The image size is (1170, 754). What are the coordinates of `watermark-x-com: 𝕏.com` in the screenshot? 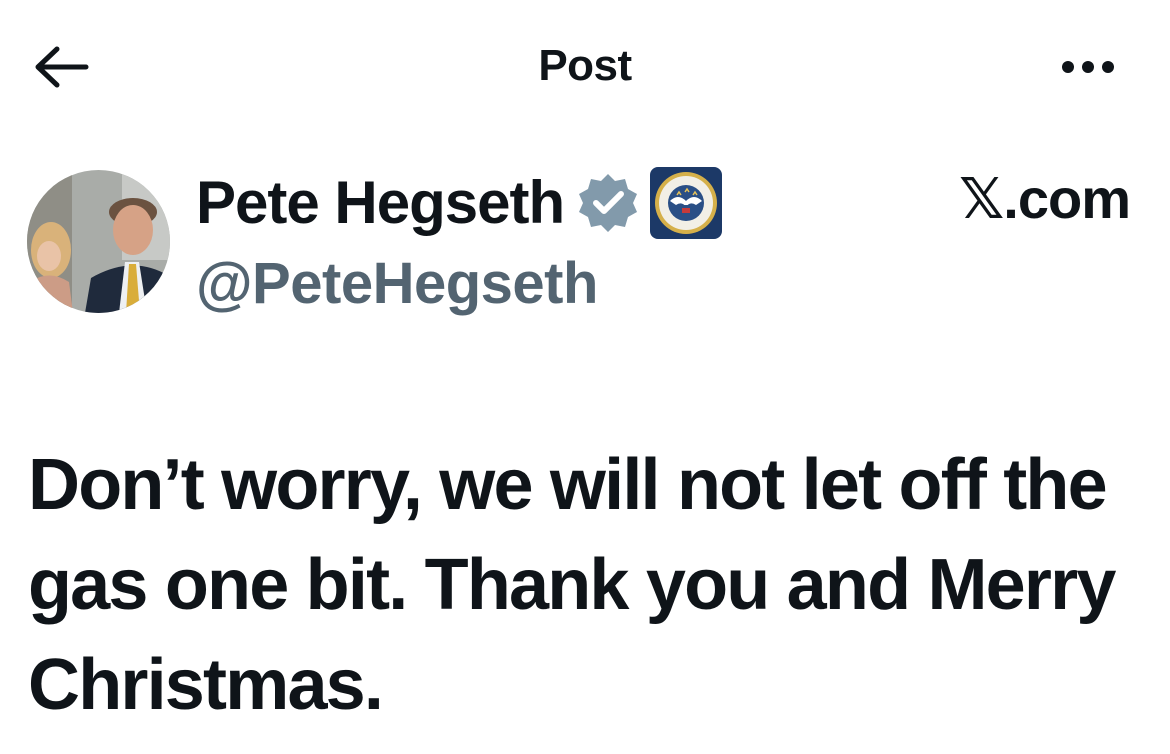 It's located at (1045, 198).